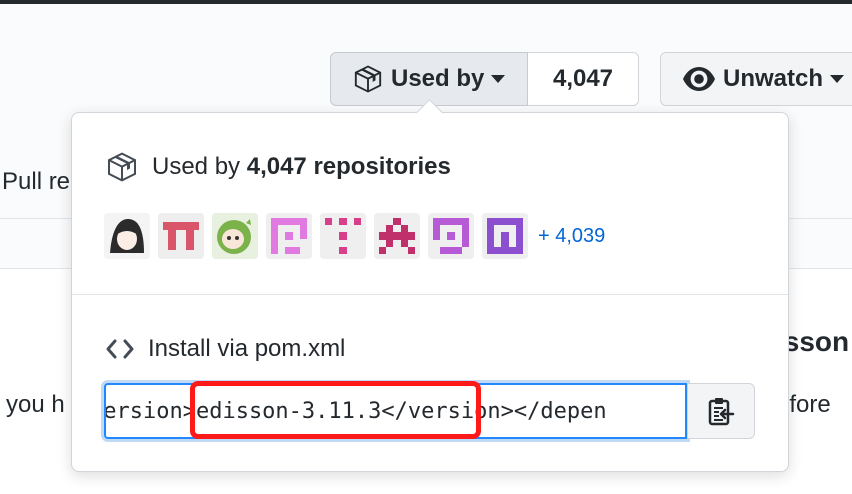 The width and height of the screenshot is (852, 494). Describe the element at coordinates (199, 166) in the screenshot. I see `title-prefix: Used by` at that location.